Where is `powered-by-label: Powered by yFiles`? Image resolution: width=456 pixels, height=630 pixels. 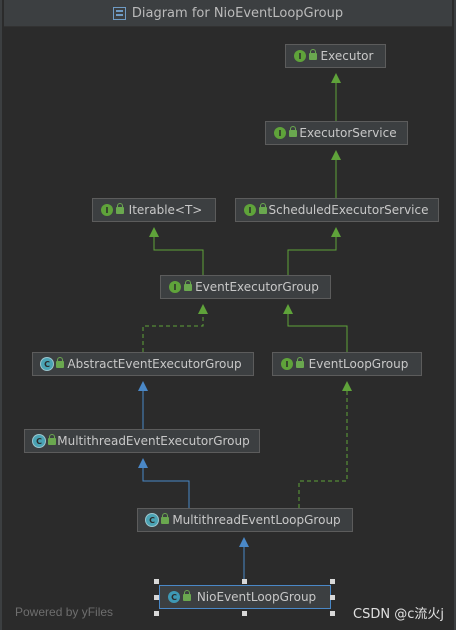 powered-by-label: Powered by yFiles is located at coordinates (64, 612).